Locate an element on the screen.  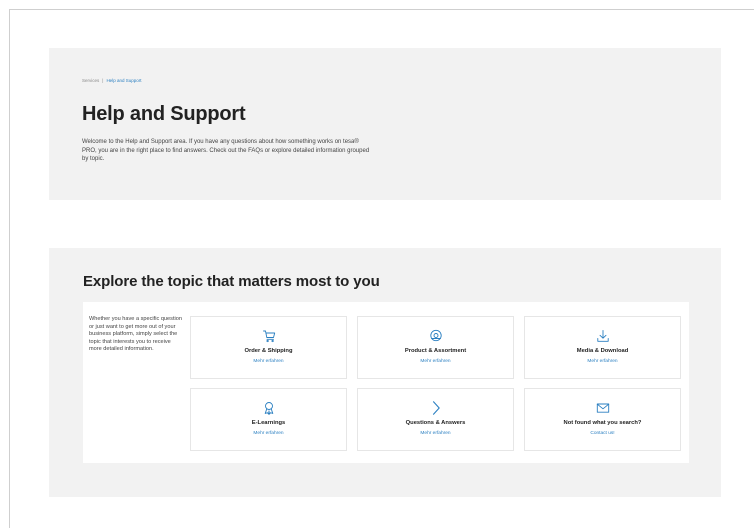
card-title: Order & Shipping is located at coordinates (268, 351).